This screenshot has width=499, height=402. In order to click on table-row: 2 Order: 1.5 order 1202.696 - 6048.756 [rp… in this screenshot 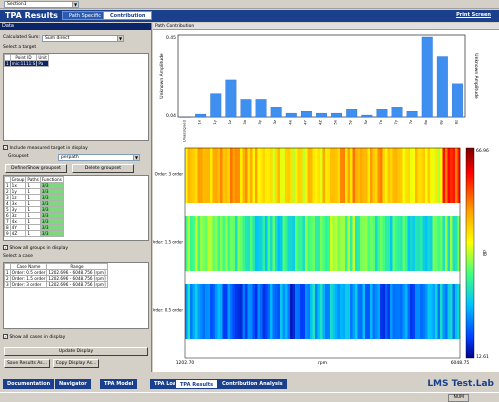, I will do `click(56, 278)`.